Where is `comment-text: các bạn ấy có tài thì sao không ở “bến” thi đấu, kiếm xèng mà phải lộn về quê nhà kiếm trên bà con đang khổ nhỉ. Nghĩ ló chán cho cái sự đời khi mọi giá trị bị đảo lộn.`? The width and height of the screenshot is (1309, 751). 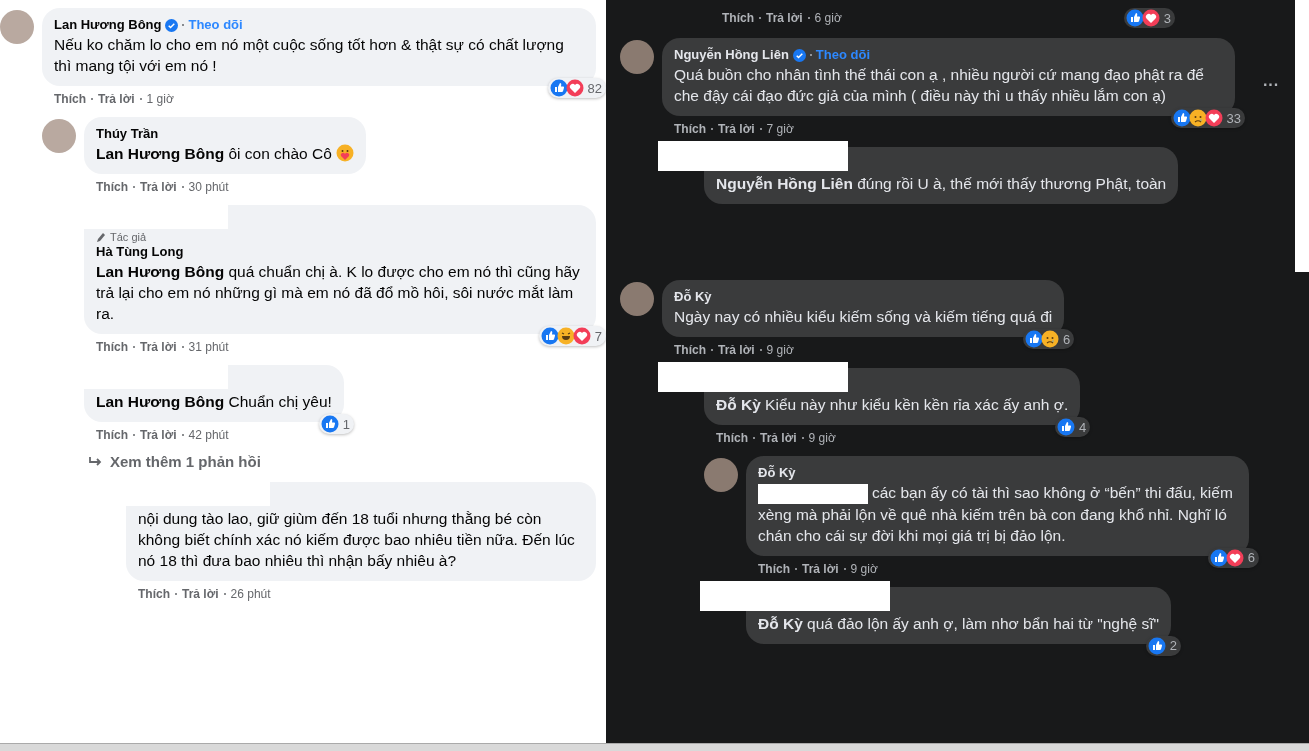 comment-text: các bạn ấy có tài thì sao không ở “bến” thi đấu, kiếm xèng mà phải lộn về quê nhà kiếm trên bà con đang khổ nhỉ. Nghĩ ló chán cho cái sự đời khi mọi giá trị bị đảo lộn. is located at coordinates (996, 514).